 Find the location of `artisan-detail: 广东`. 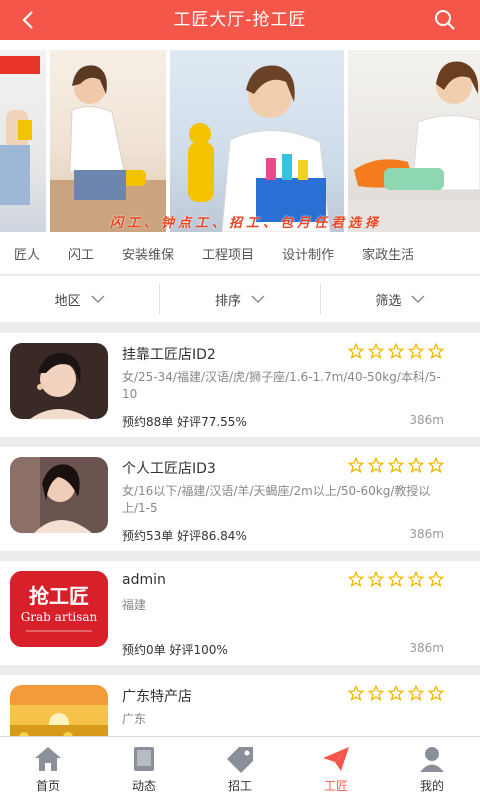

artisan-detail: 广东 is located at coordinates (134, 719).